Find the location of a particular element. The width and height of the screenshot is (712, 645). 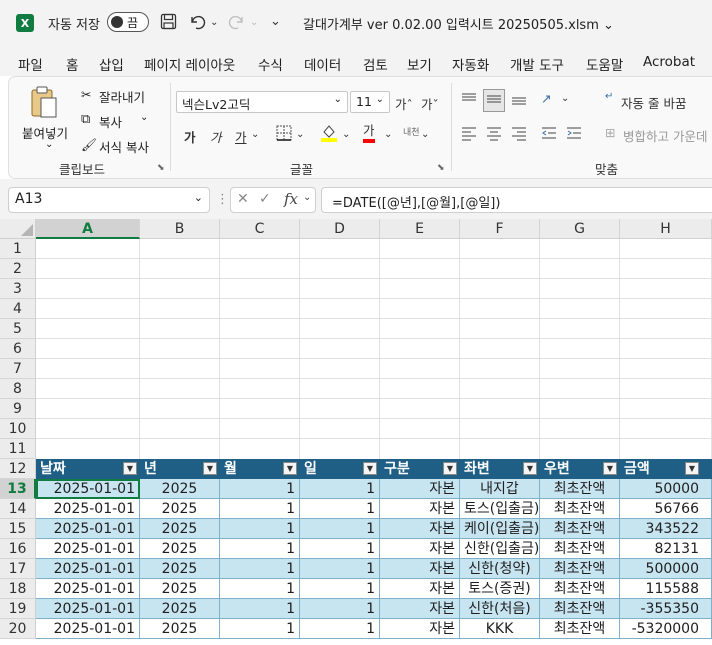

row-header: 16 is located at coordinates (18, 549).